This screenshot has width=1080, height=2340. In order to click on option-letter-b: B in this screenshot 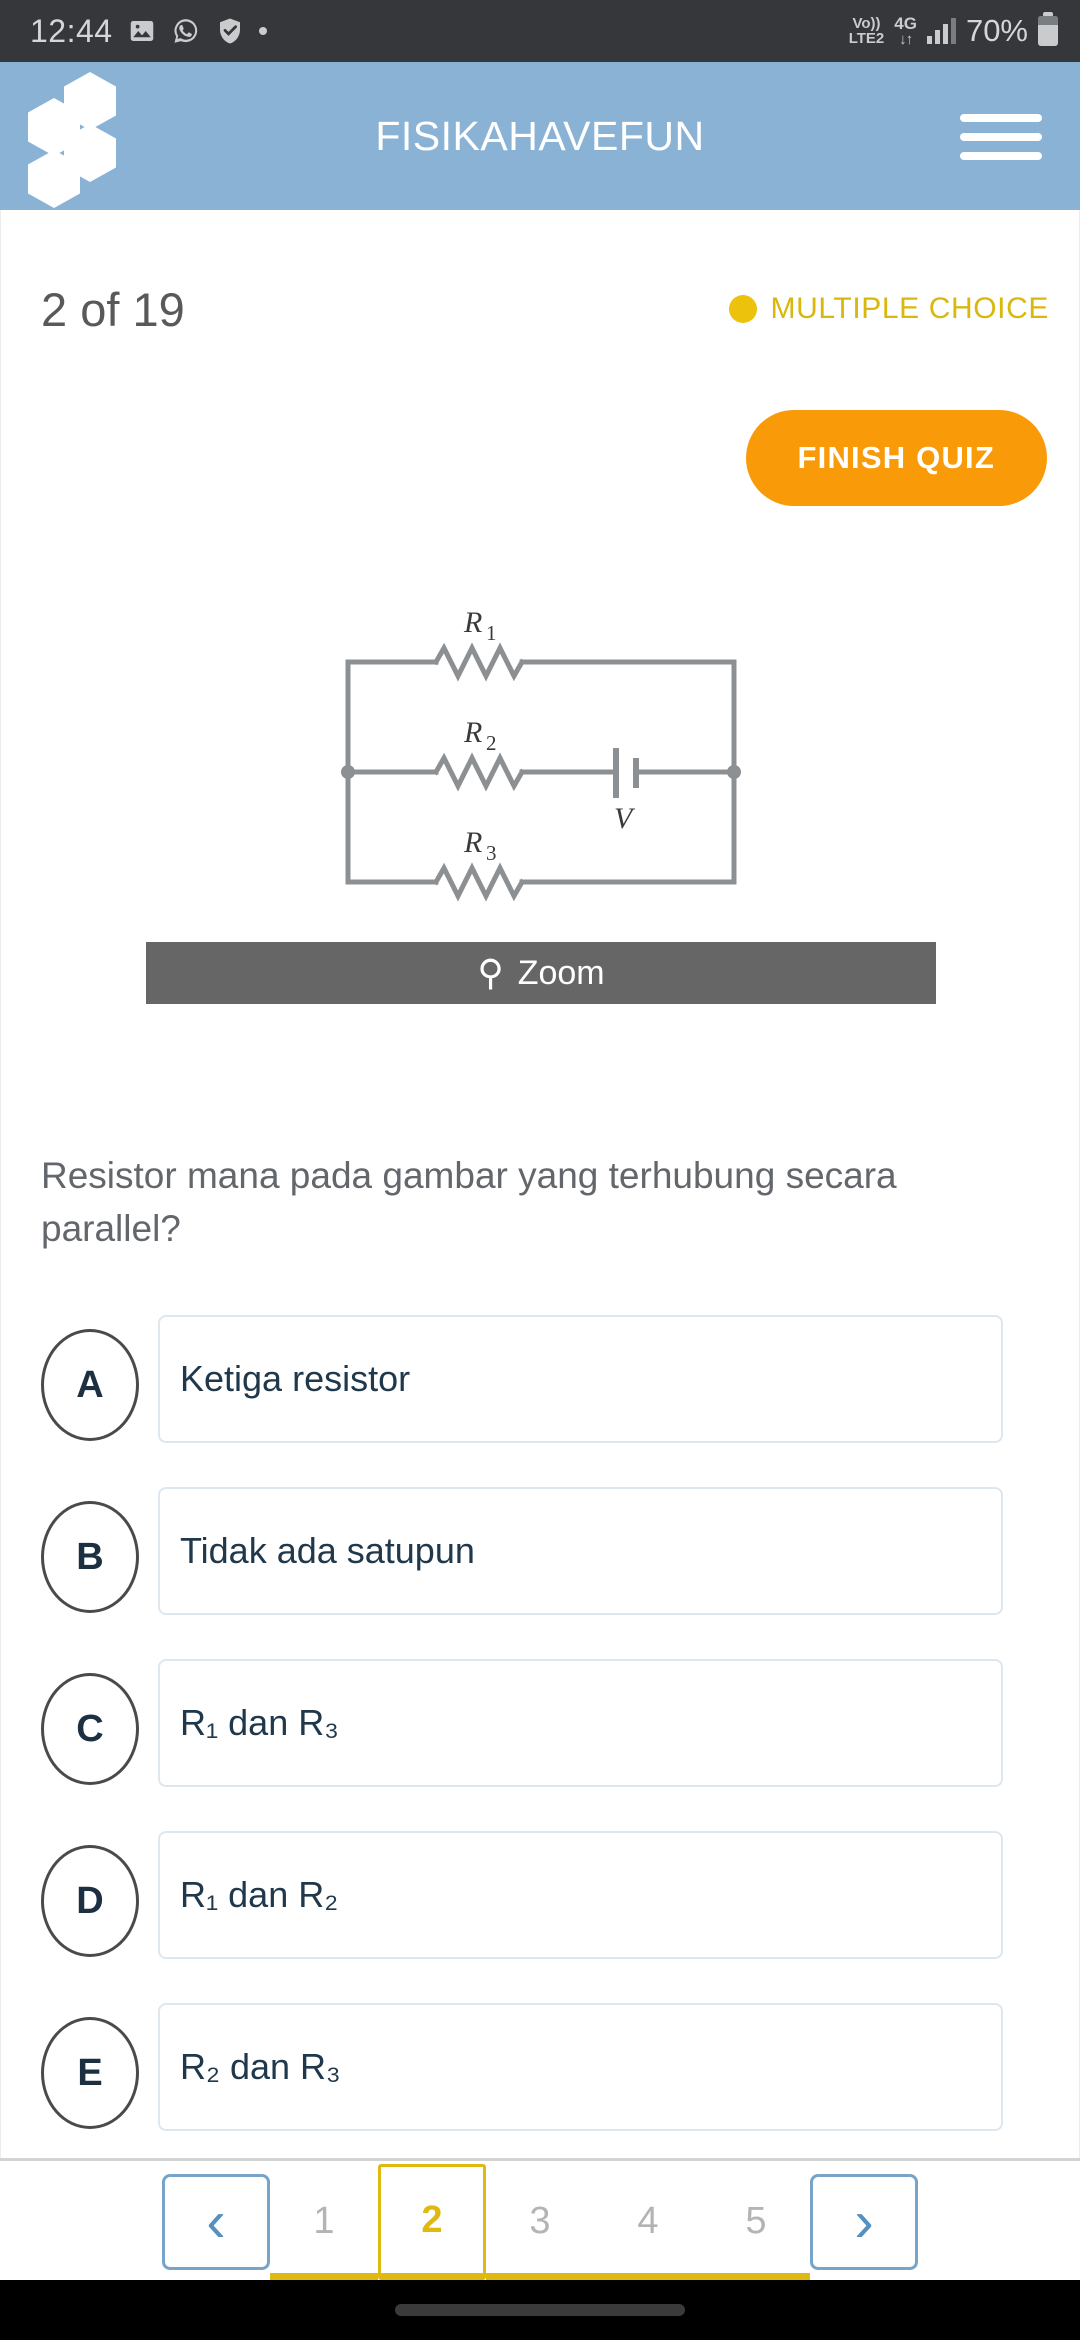, I will do `click(90, 1557)`.